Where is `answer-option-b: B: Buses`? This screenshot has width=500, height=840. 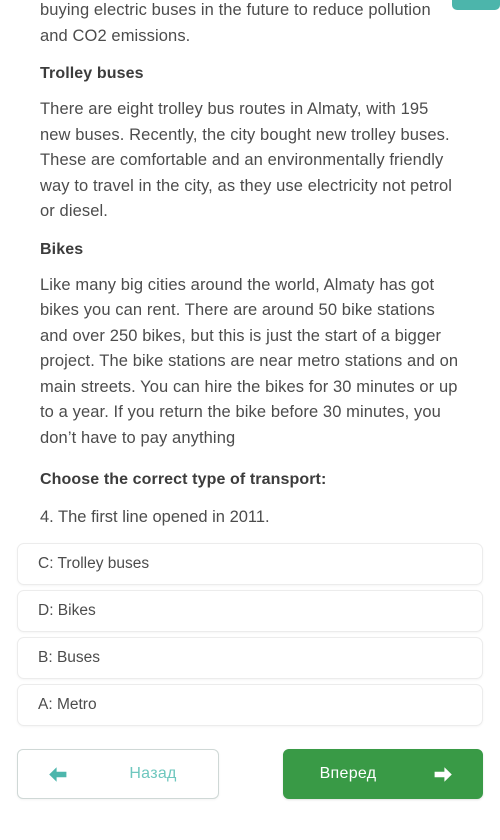
answer-option-b: B: Buses is located at coordinates (250, 658).